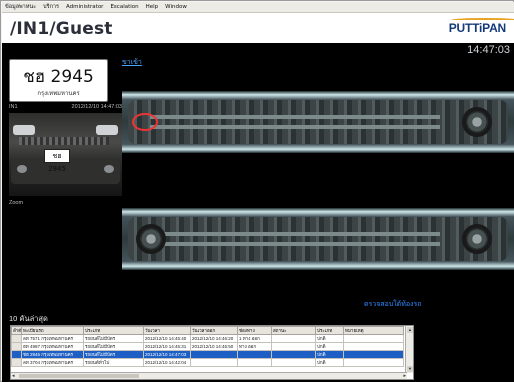  What do you see at coordinates (254, 346) in the screenshot?
I see `table-cell: ทาง ออก` at bounding box center [254, 346].